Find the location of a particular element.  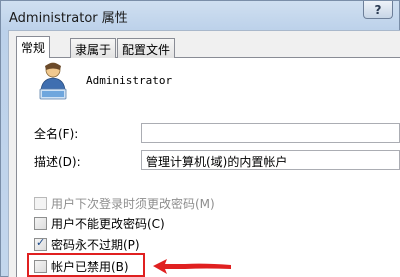

must-change-password-checkbox: 用户下次登录时须更改密码(M) is located at coordinates (124, 203).